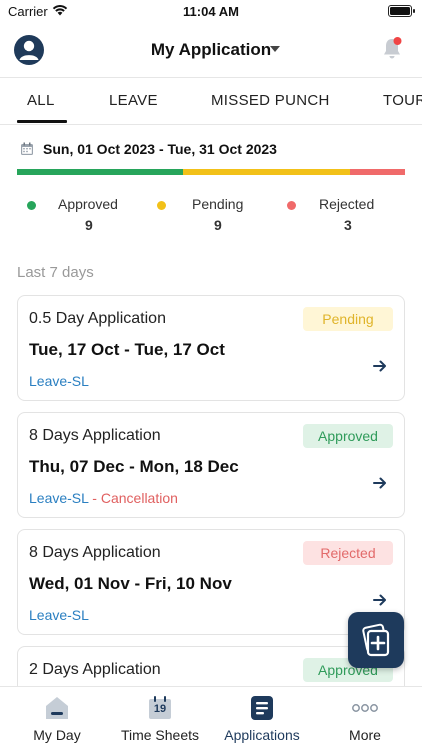  I want to click on bell-icon, so click(392, 49).